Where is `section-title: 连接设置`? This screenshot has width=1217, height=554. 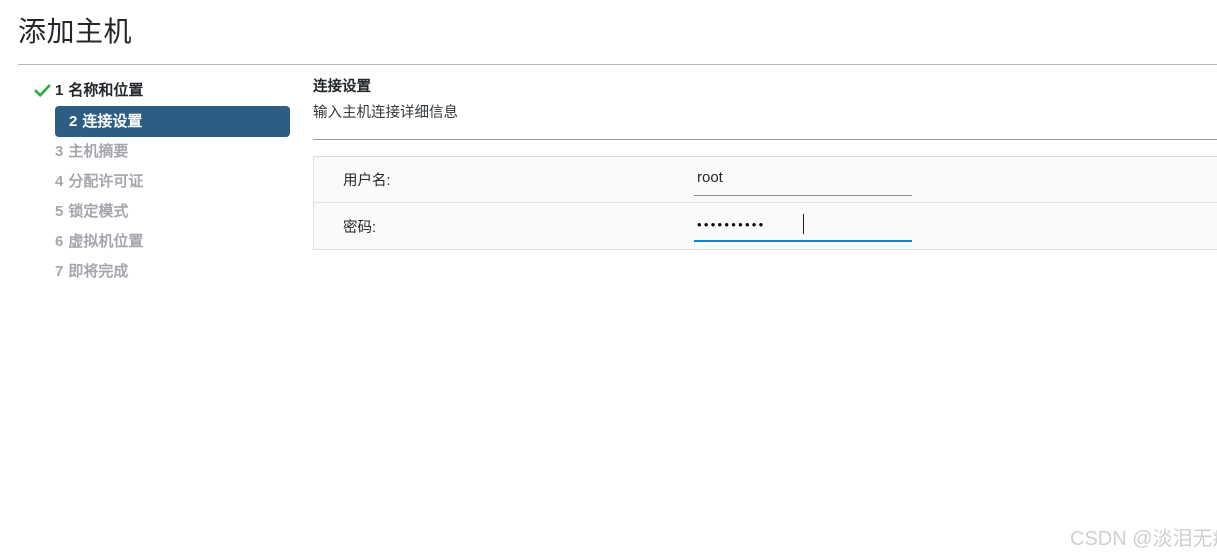
section-title: 连接设置 is located at coordinates (342, 87).